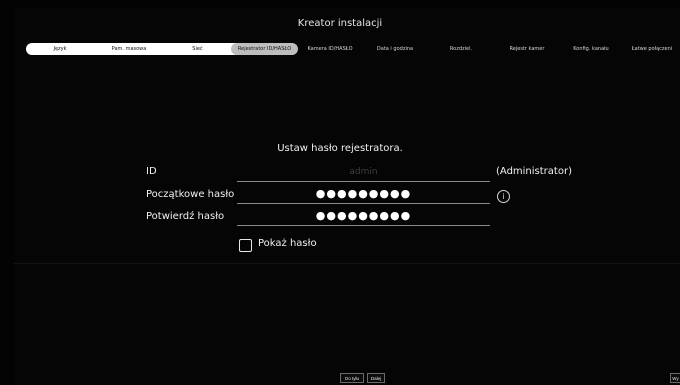 The width and height of the screenshot is (680, 385). What do you see at coordinates (352, 378) in the screenshot?
I see `back-button: Do tyłu` at bounding box center [352, 378].